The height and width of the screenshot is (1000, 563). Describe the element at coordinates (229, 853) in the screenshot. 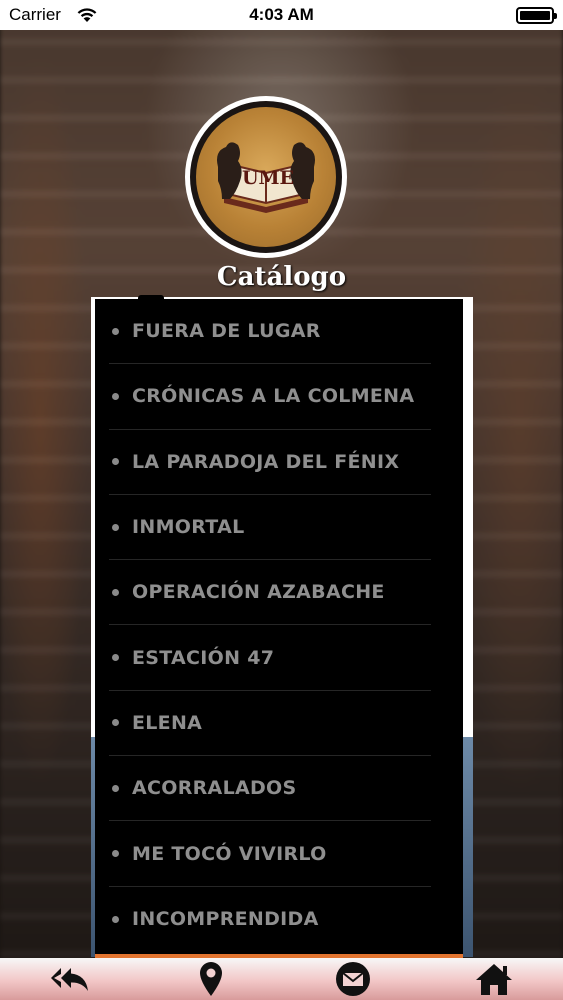

I see `list-item-label: ME TOCÓ VIVIRLO` at that location.